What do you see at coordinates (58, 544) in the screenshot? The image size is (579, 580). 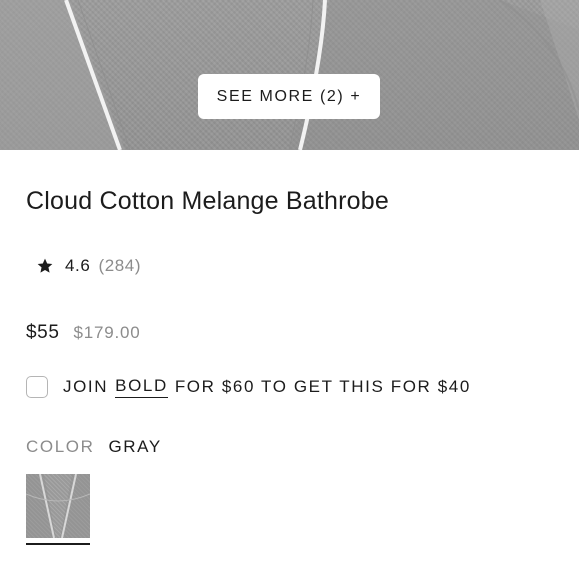 I see `swatch-selected-indicator` at bounding box center [58, 544].